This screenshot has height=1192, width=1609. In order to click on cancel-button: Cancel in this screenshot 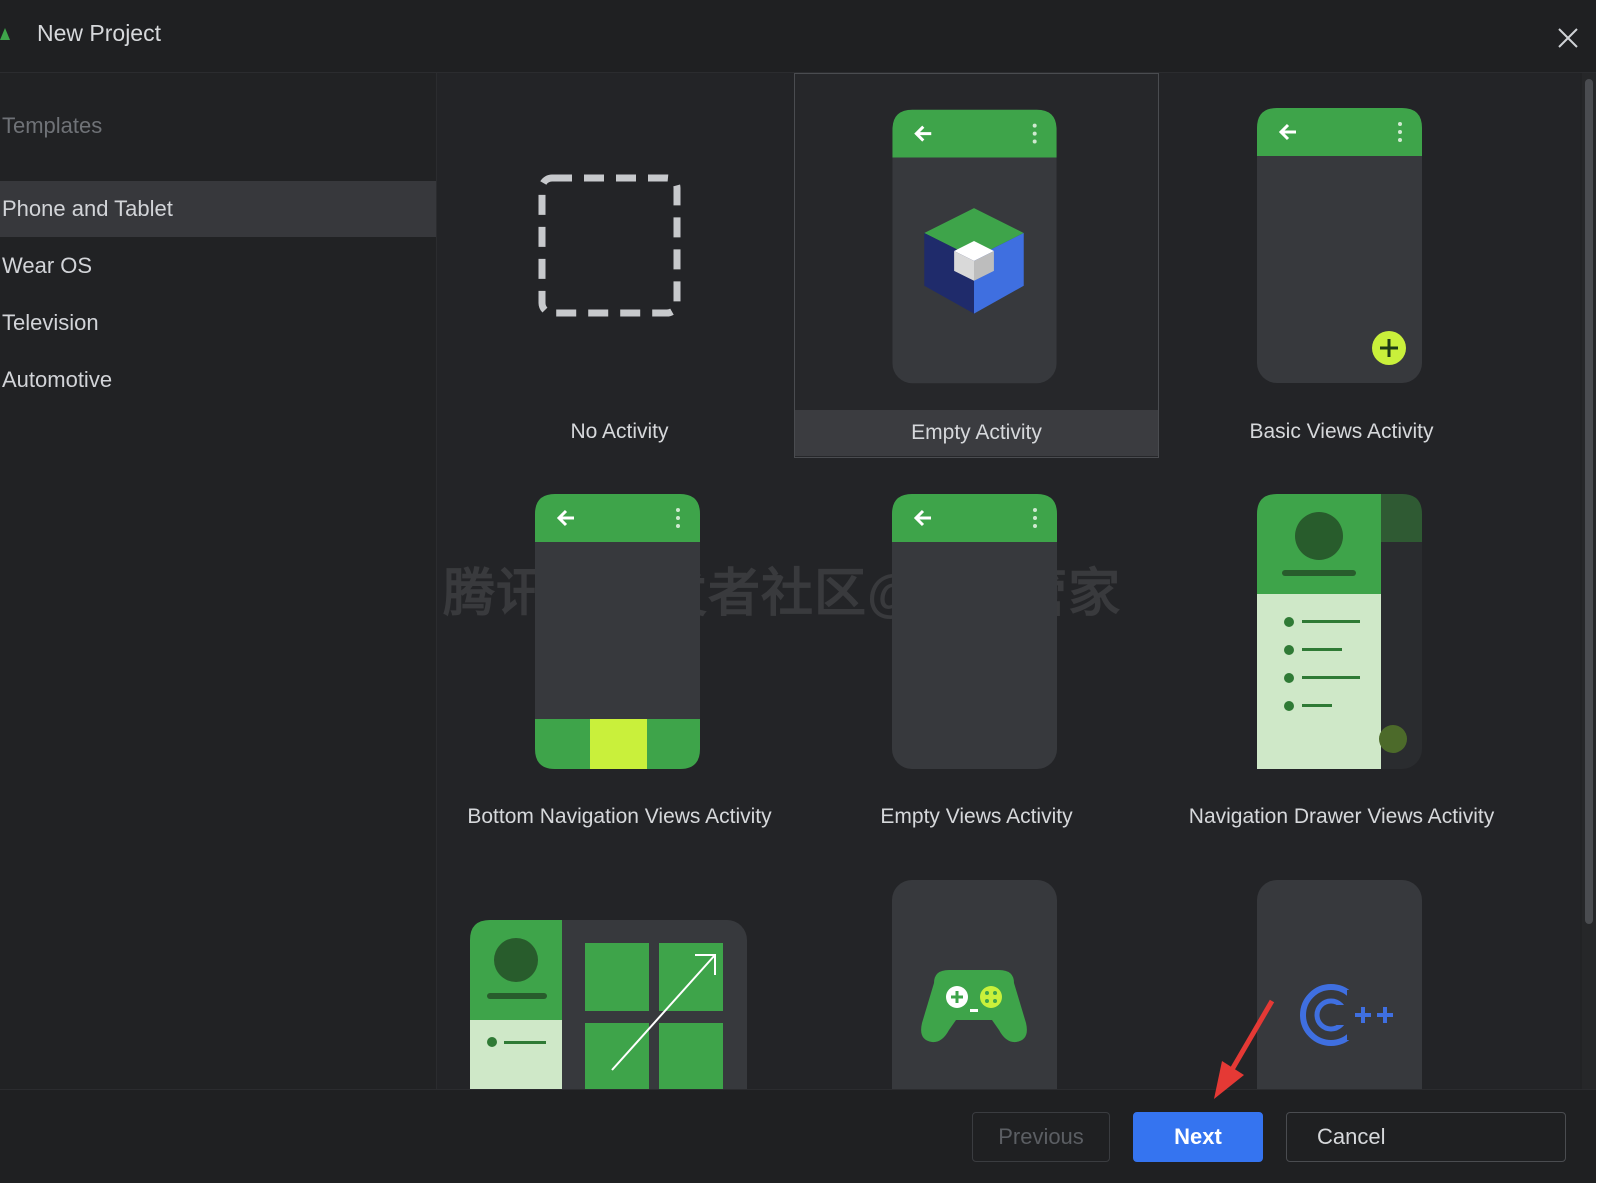, I will do `click(1426, 1137)`.